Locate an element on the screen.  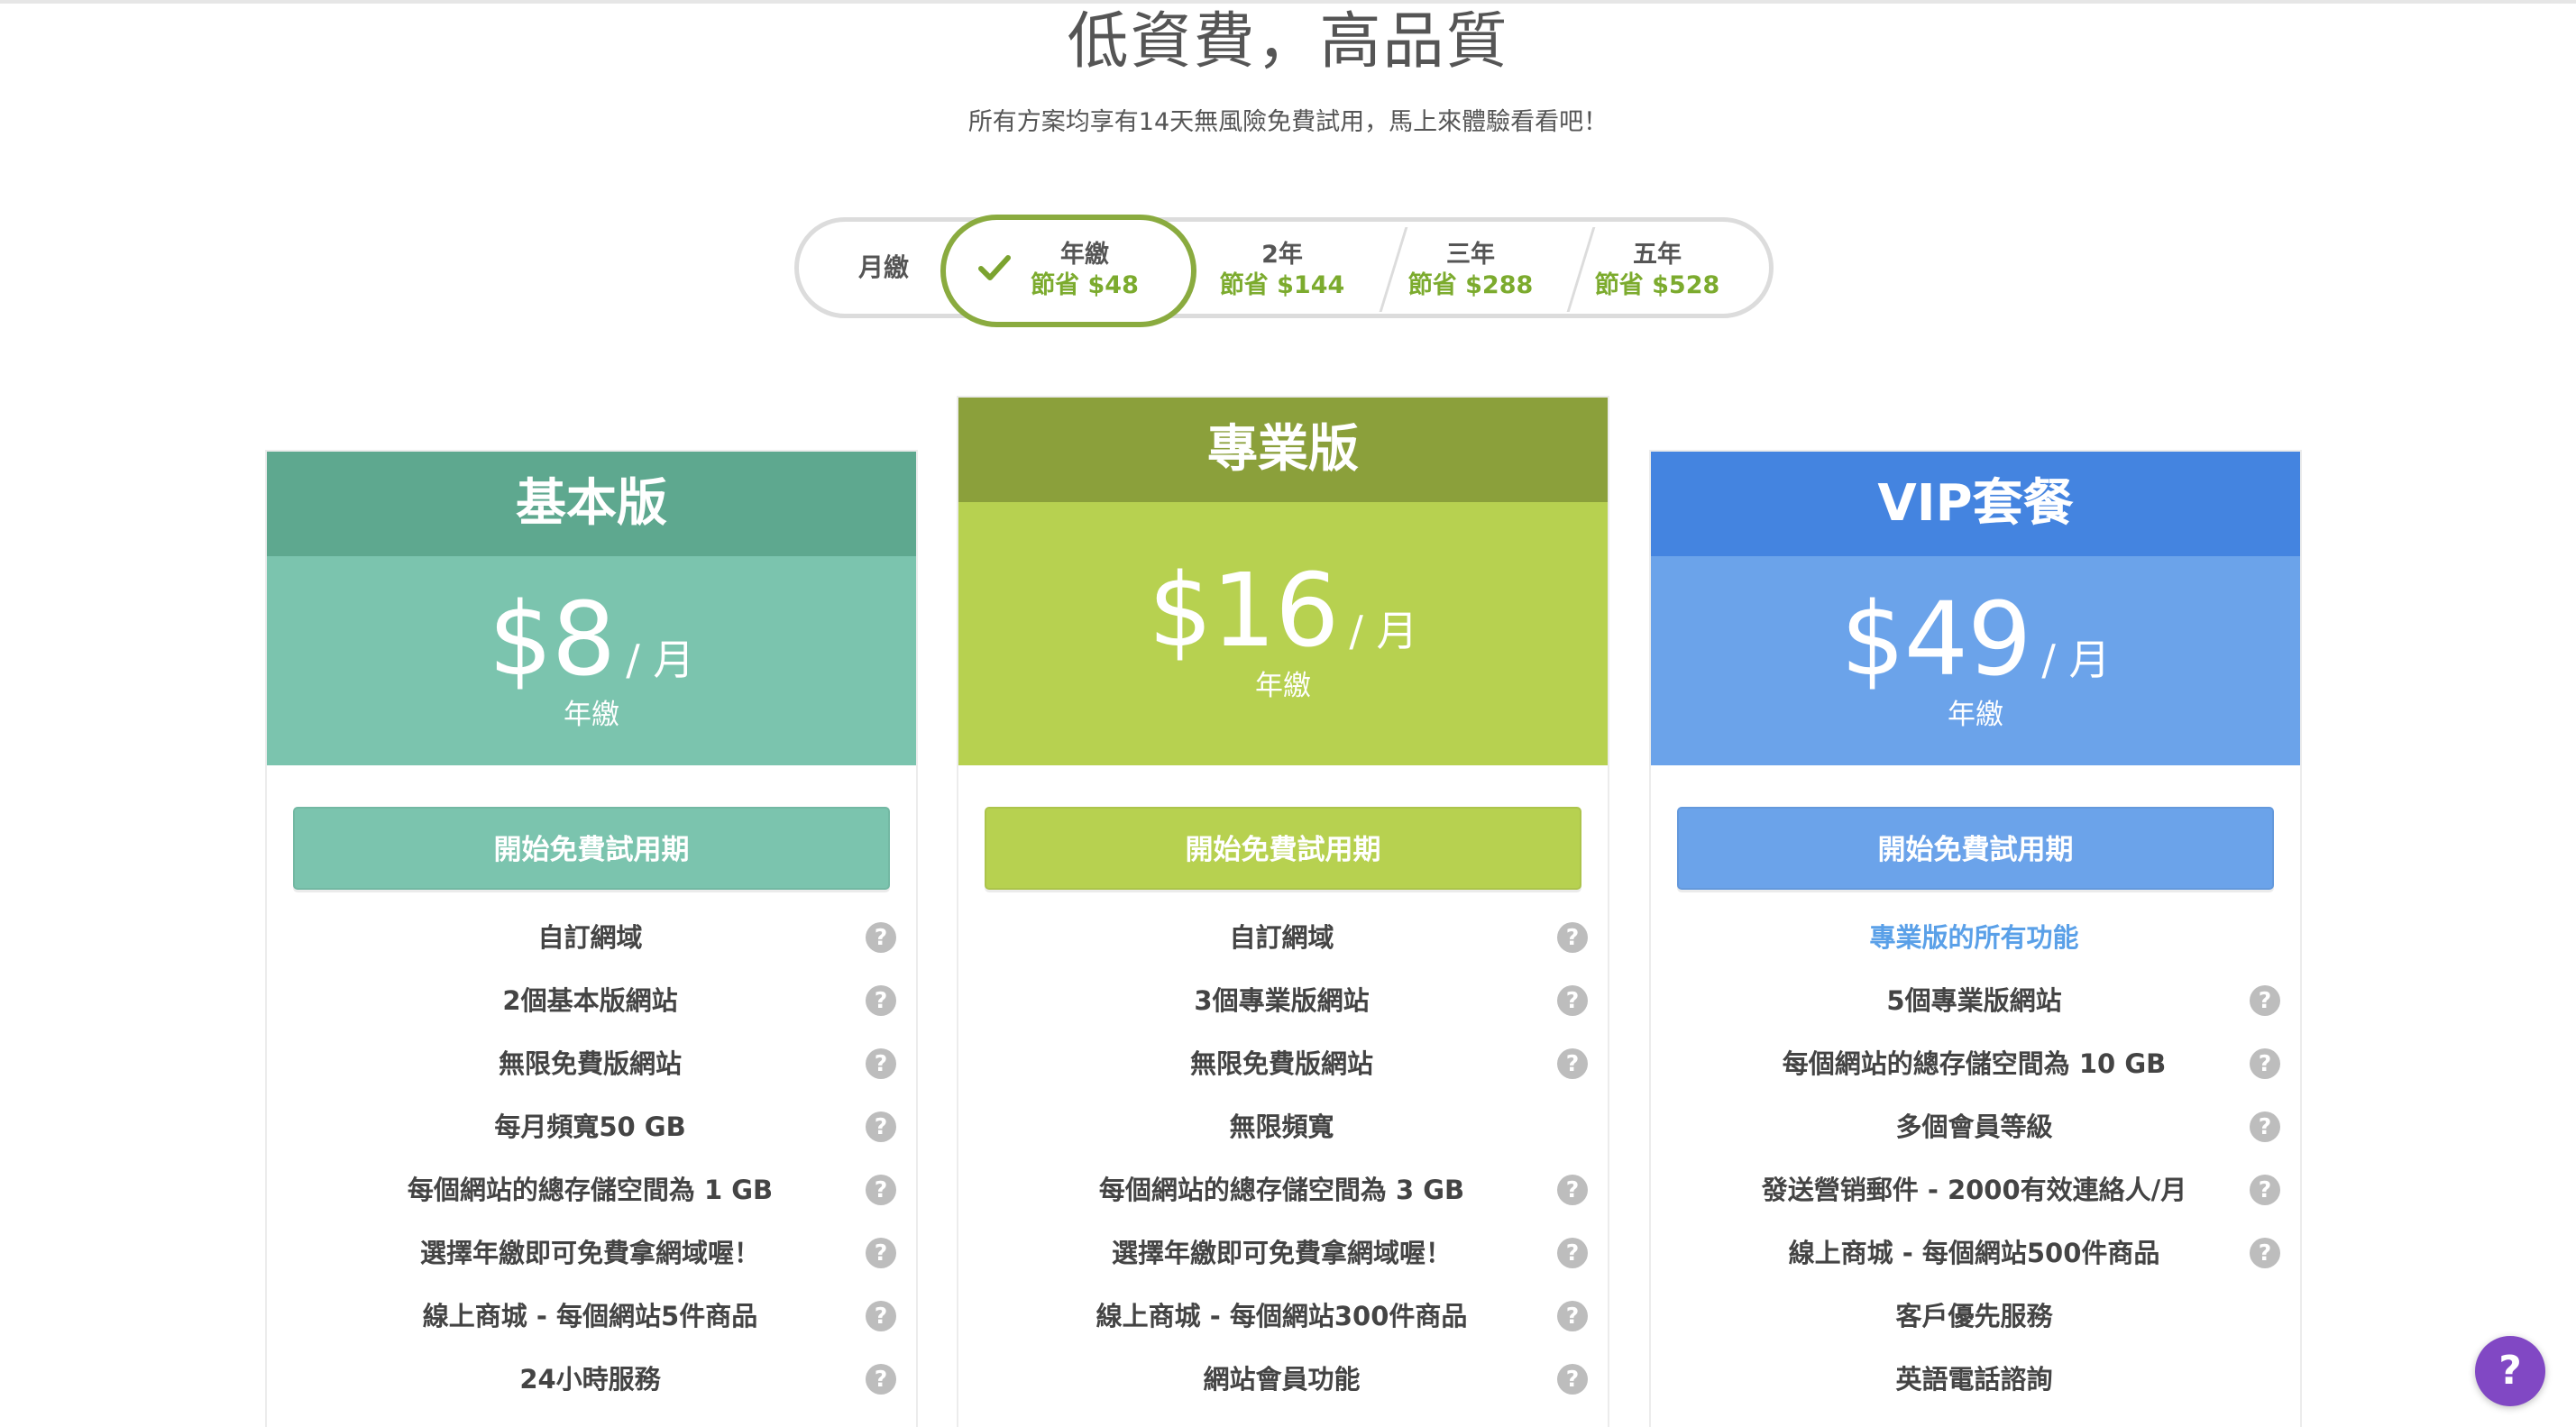
feature-text: 英語電話諮詢 is located at coordinates (1974, 1379).